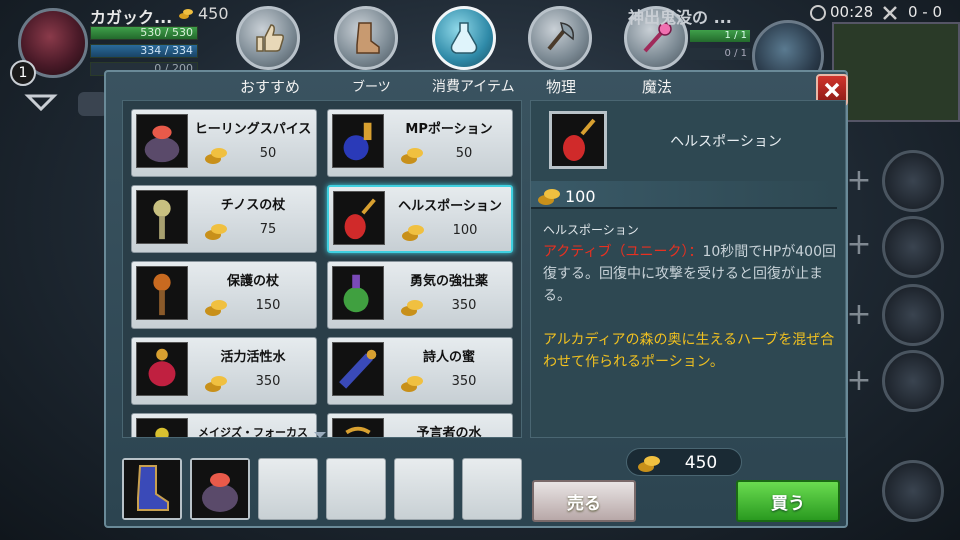 Image resolution: width=960 pixels, height=540 pixels. Describe the element at coordinates (162, 427) in the screenshot. I see `mages-focus-icon` at that location.